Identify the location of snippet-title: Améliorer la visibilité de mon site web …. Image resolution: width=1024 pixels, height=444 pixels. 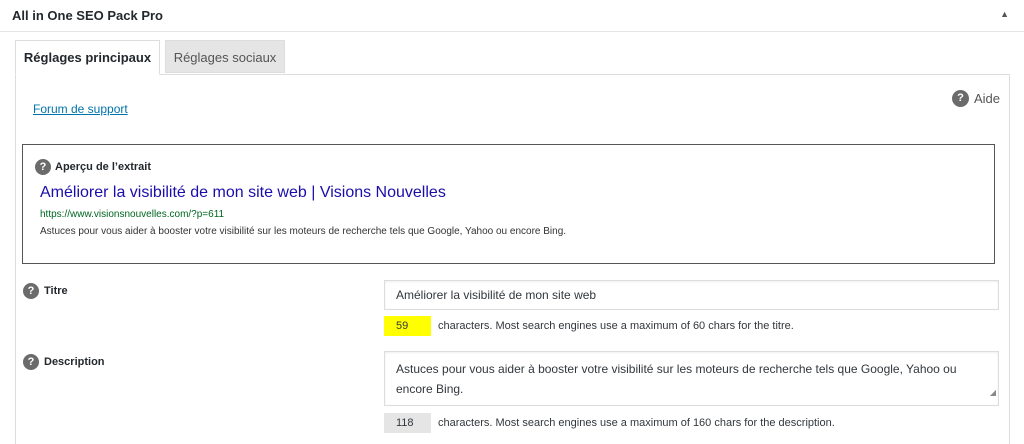
(243, 192).